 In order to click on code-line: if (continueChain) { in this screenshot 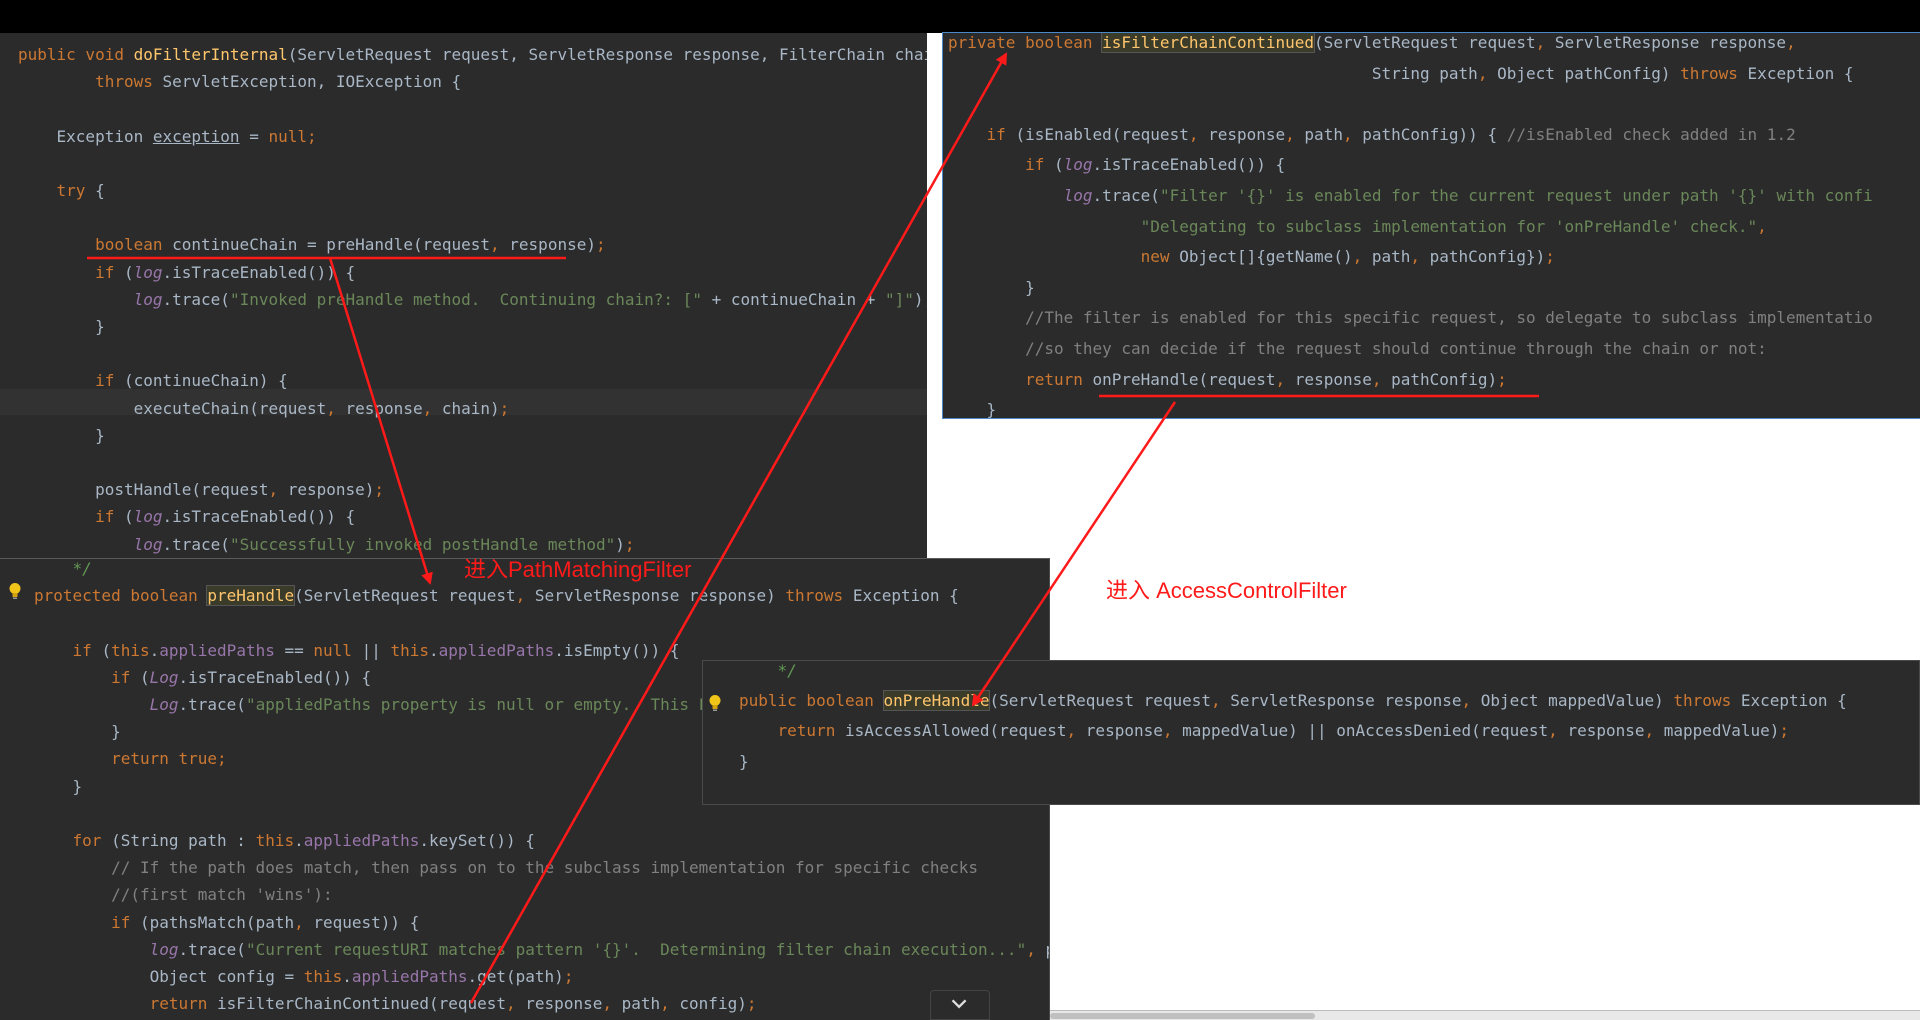, I will do `click(153, 383)`.